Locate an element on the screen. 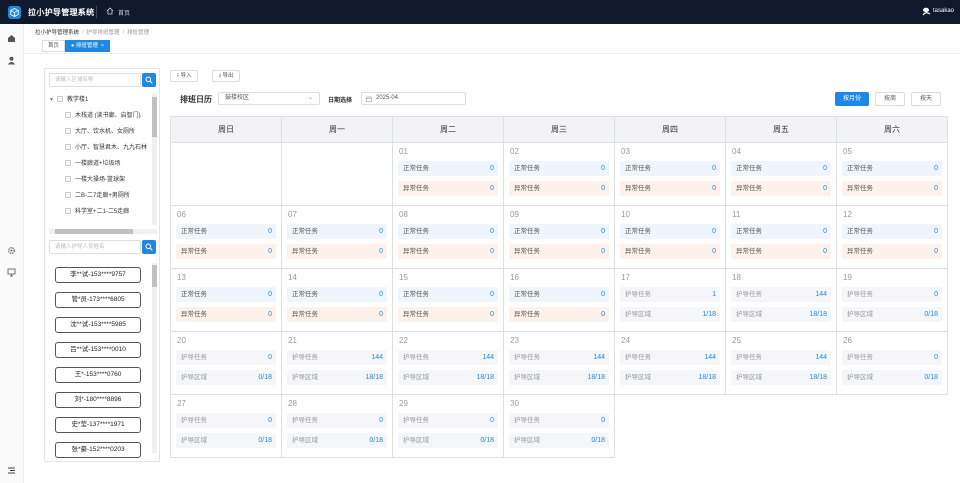 This screenshot has height=483, width=960. user-name: tasakao is located at coordinates (943, 11).